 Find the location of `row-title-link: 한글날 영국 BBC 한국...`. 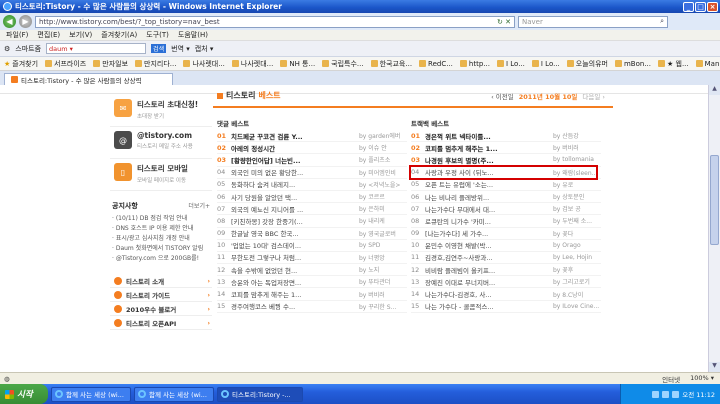

row-title-link: 한글날 영국 BBC 한국... is located at coordinates (287, 233).